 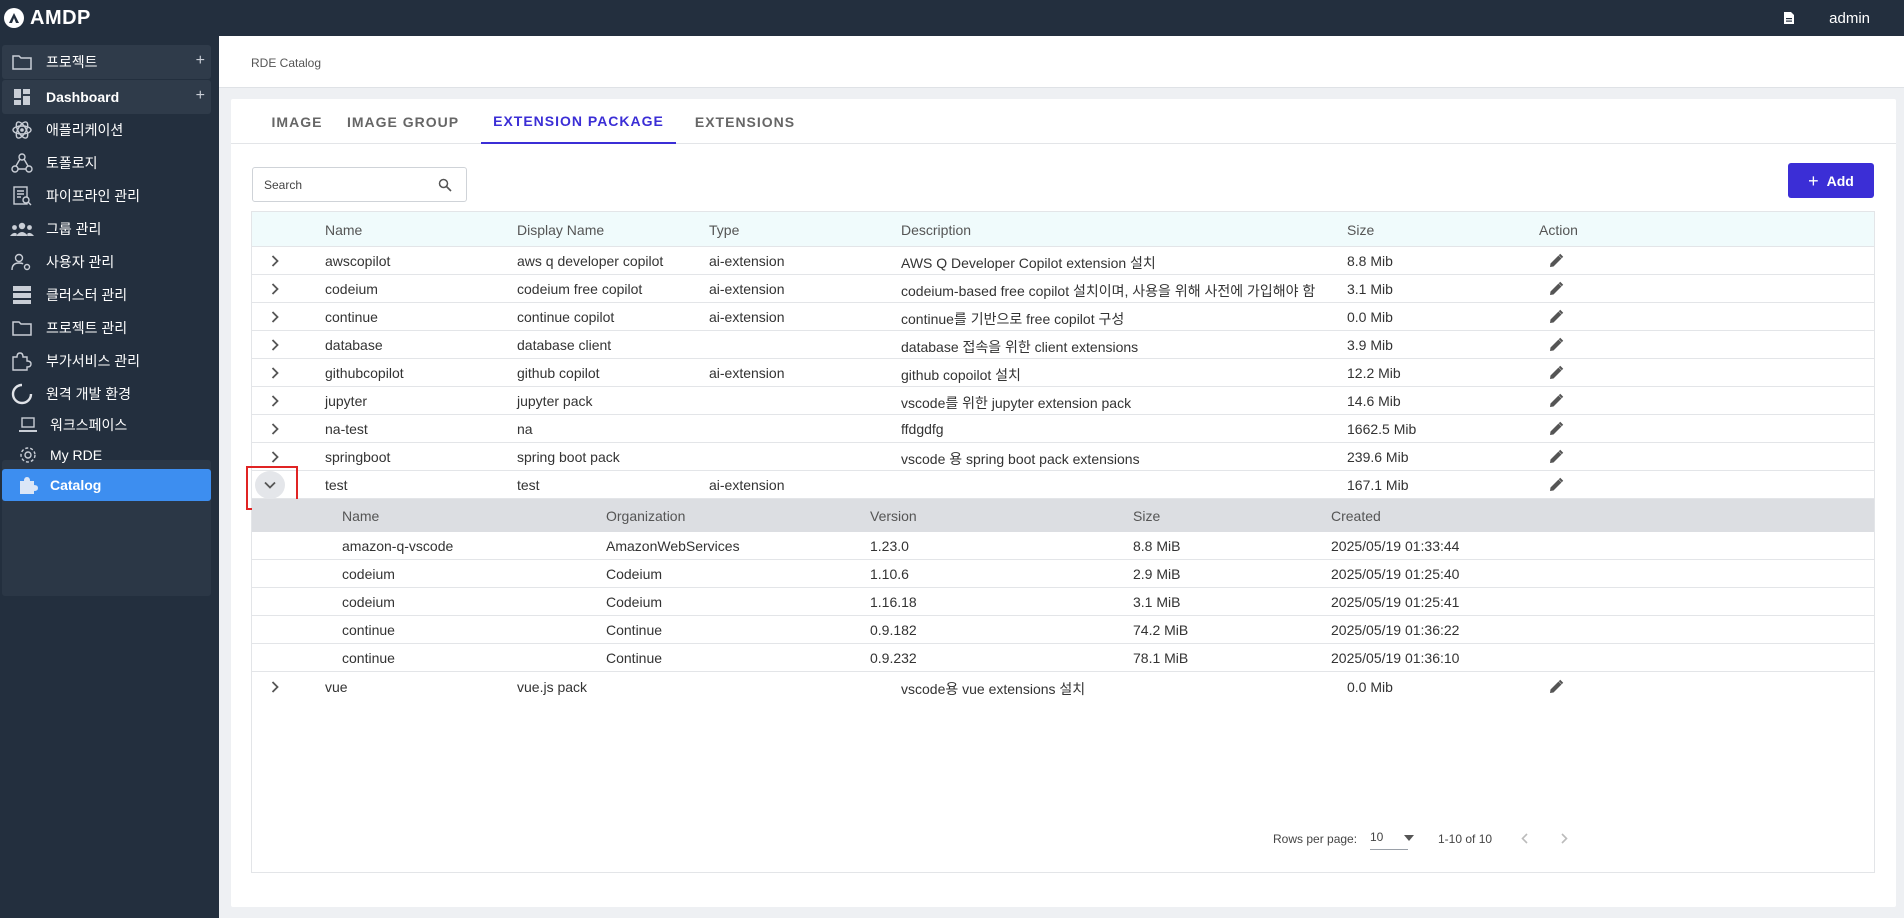 What do you see at coordinates (106, 361) in the screenshot?
I see `sidebar-item-addon-management: 부가서비스 관리` at bounding box center [106, 361].